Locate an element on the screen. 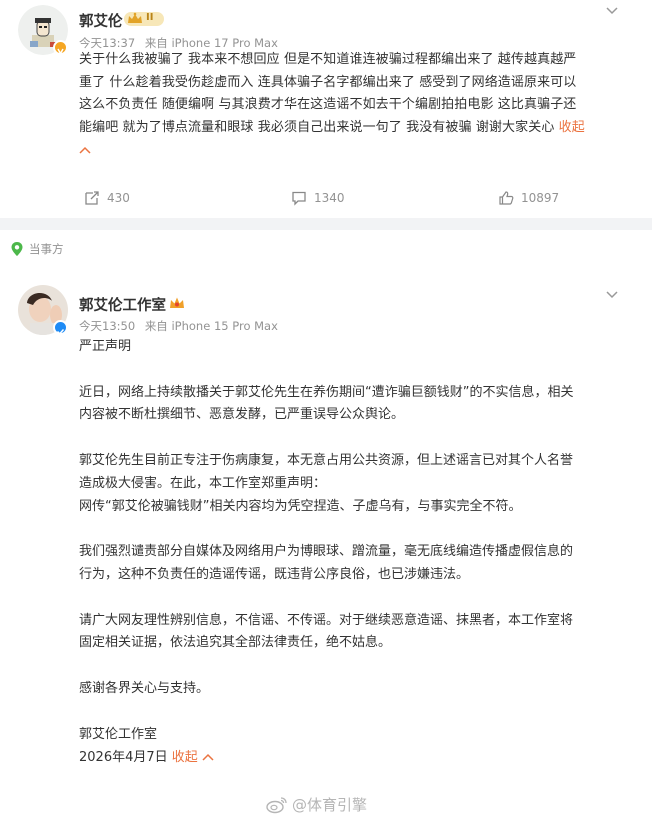 This screenshot has height=822, width=652. repost-button: 430 is located at coordinates (107, 198).